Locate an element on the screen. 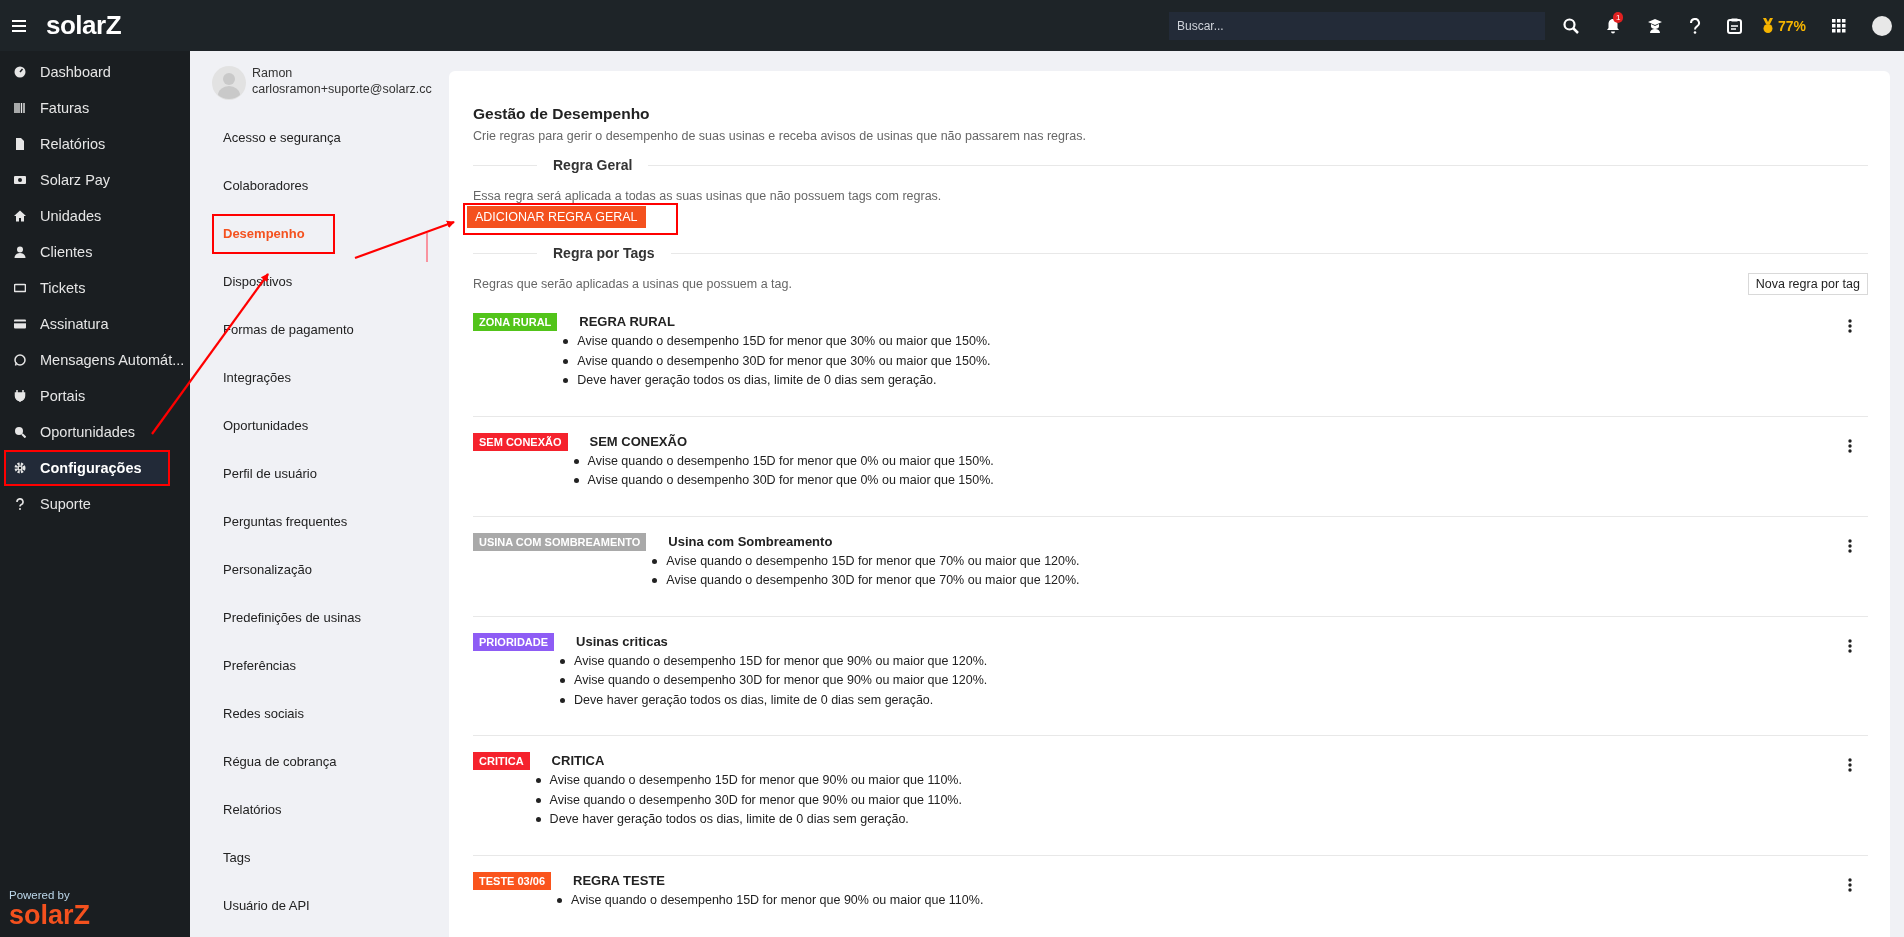 This screenshot has height=937, width=1904. question-icon is located at coordinates (20, 504).